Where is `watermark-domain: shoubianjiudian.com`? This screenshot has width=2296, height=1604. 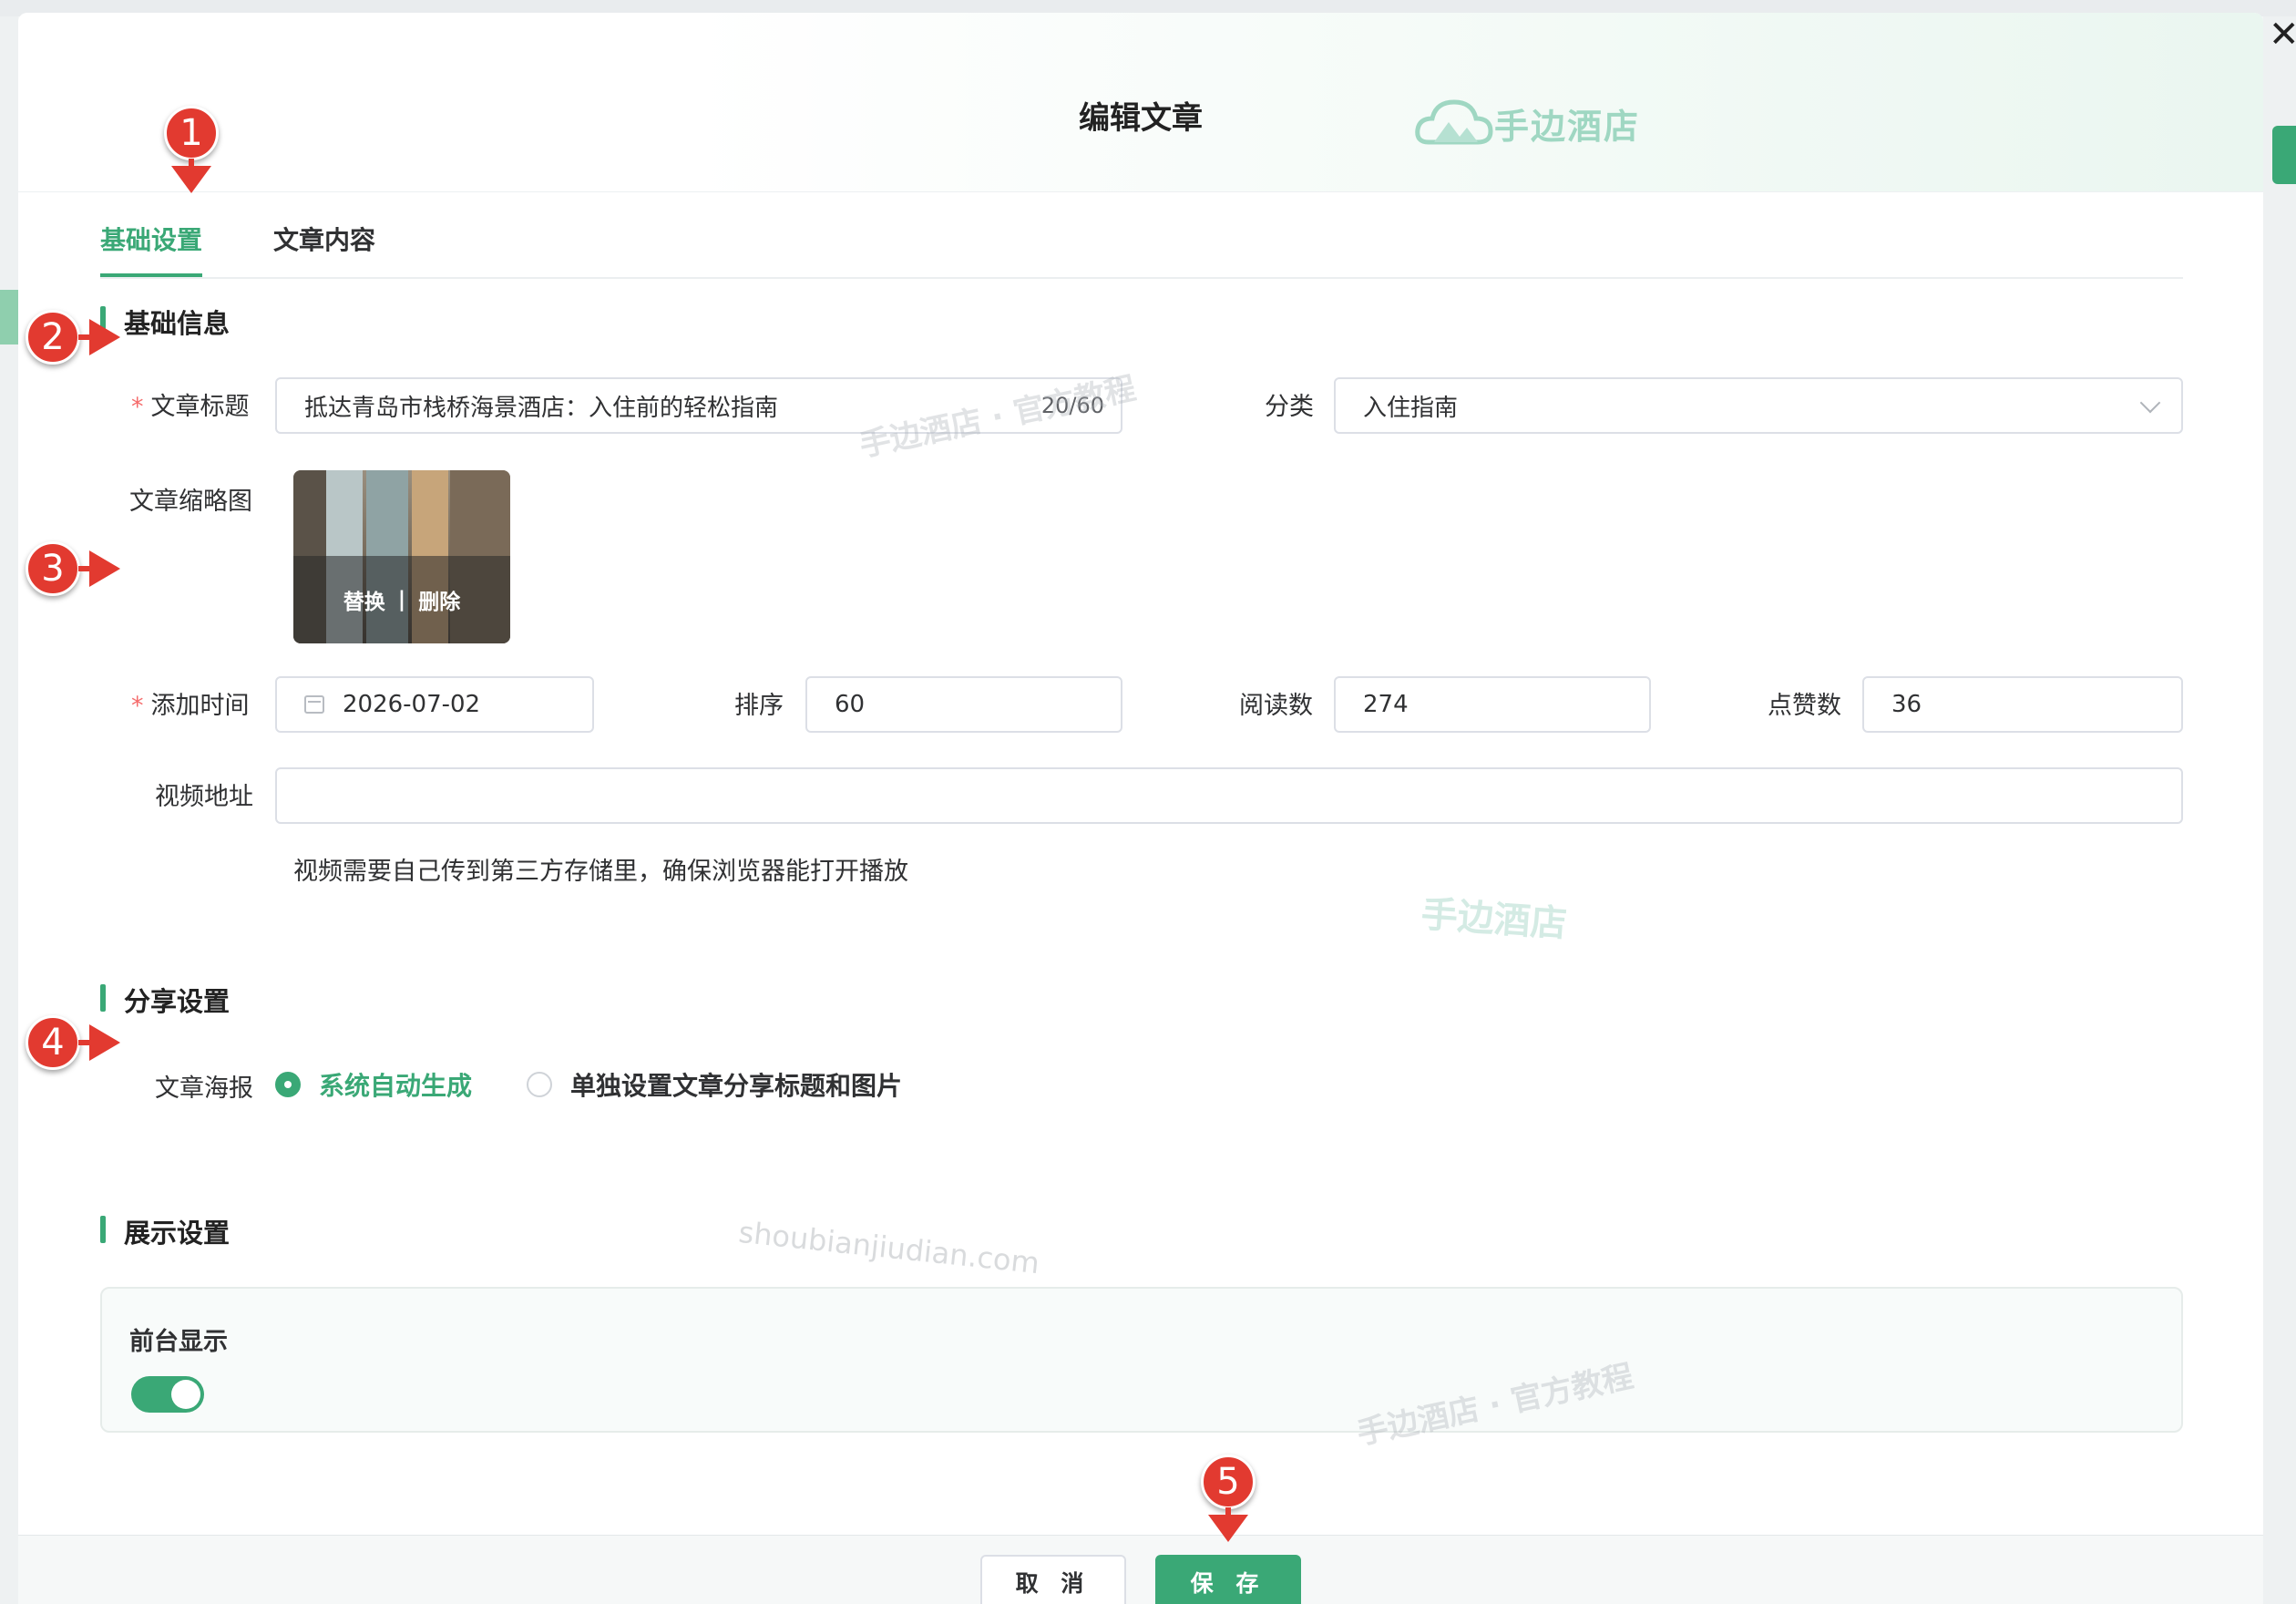
watermark-domain: shoubianjiudian.com is located at coordinates (888, 1247).